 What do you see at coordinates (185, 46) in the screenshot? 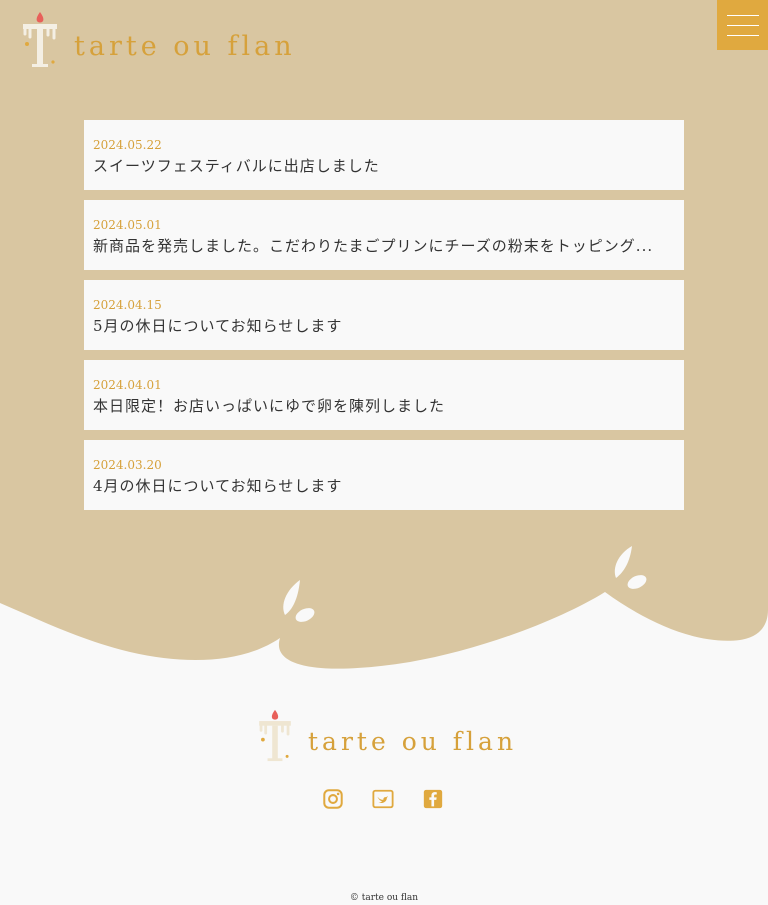
I see `logo-text: tarte ou flan` at bounding box center [185, 46].